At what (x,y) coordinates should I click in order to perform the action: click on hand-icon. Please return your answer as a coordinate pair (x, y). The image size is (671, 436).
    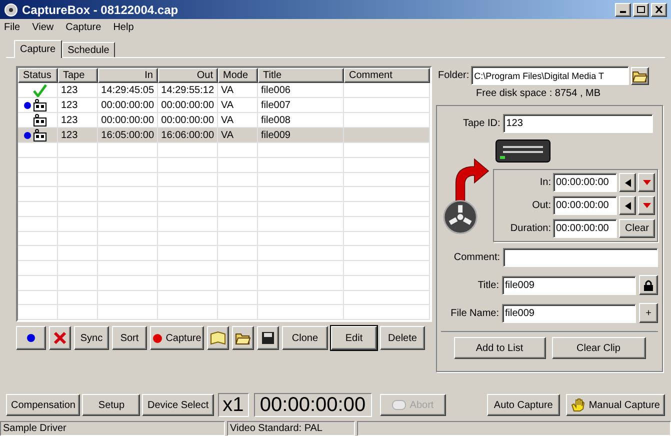
    Looking at the image, I should click on (577, 405).